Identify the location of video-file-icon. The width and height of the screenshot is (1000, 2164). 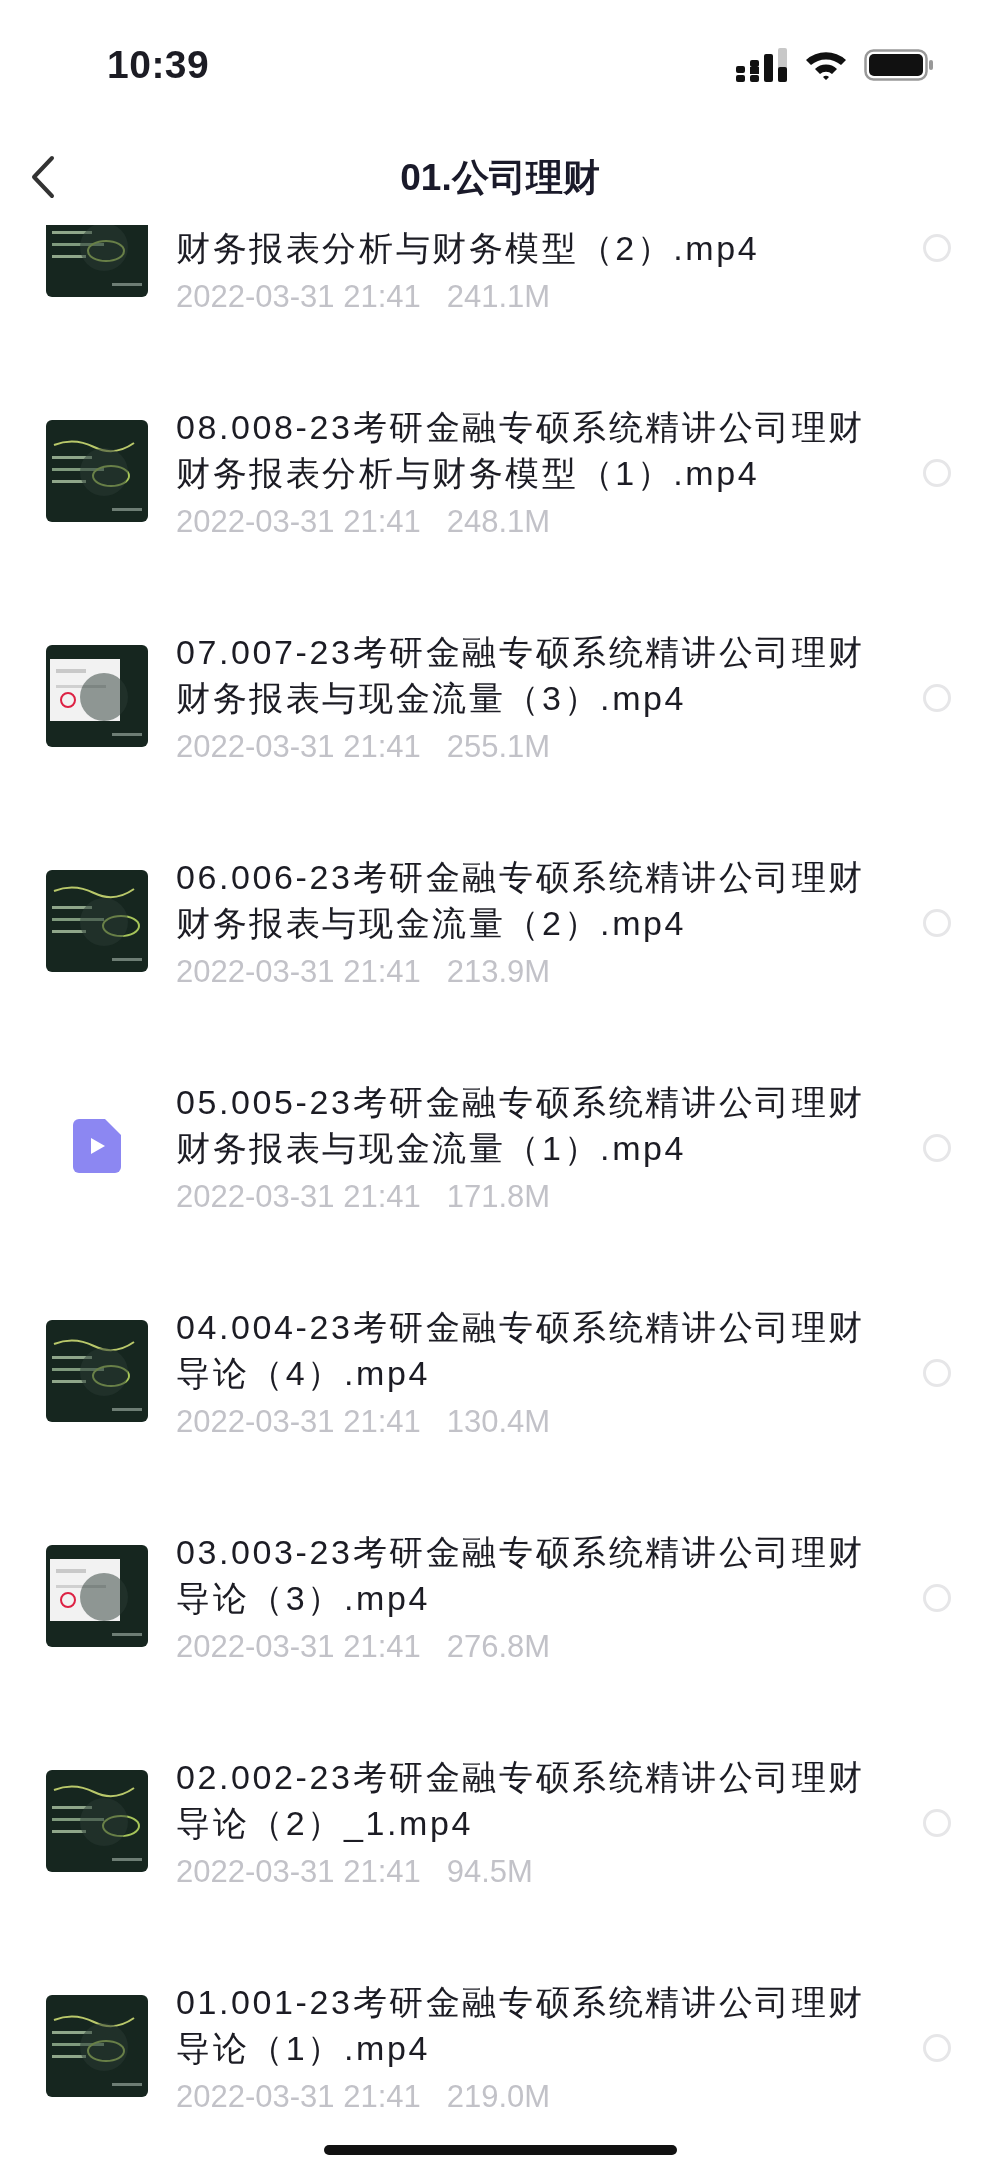
(97, 1146).